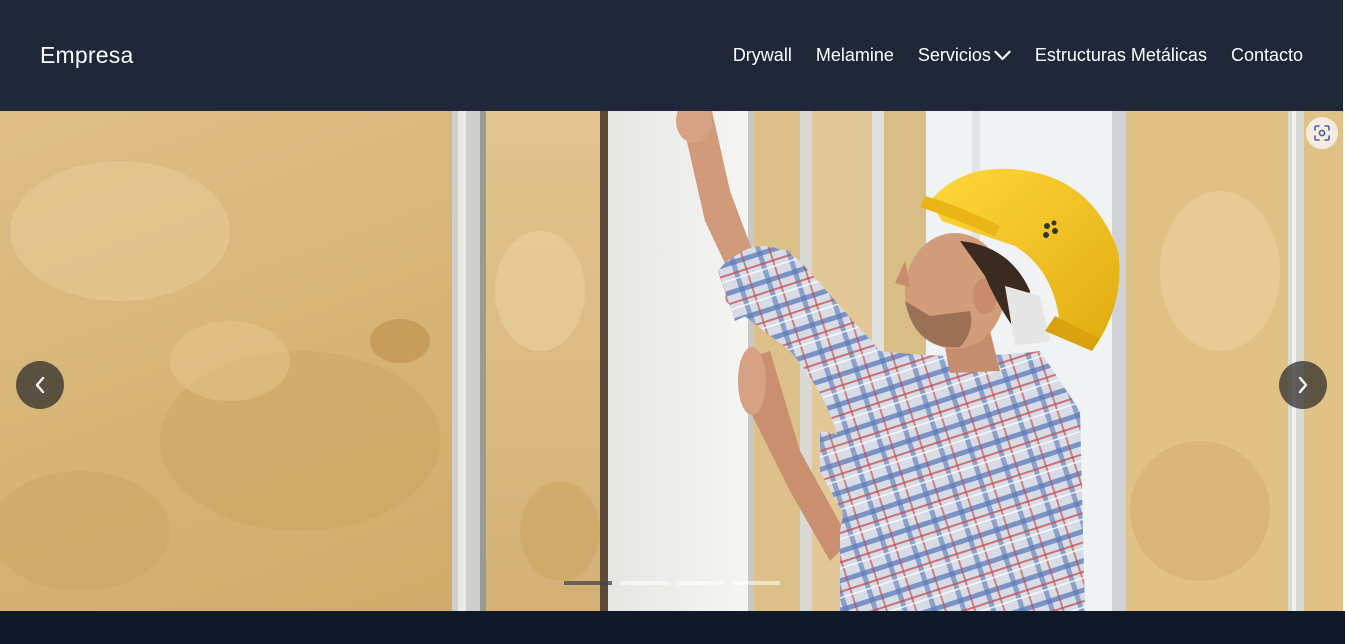 This screenshot has height=644, width=1345. I want to click on nav-link-estructuras-metalicas: Estructuras Metálicas, so click(1121, 55).